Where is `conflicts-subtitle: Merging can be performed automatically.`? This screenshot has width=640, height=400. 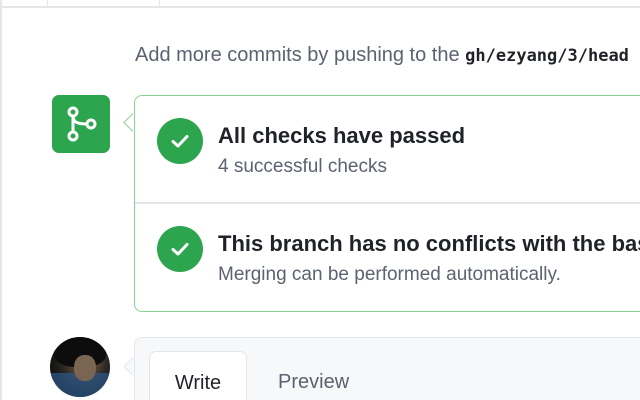
conflicts-subtitle: Merging can be performed automatically. is located at coordinates (389, 274).